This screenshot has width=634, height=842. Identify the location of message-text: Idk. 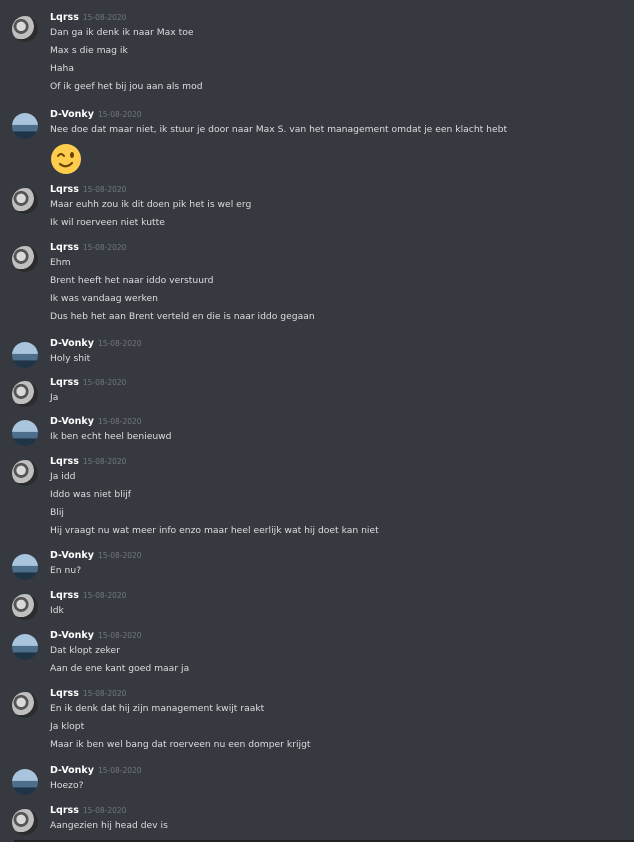
(57, 610).